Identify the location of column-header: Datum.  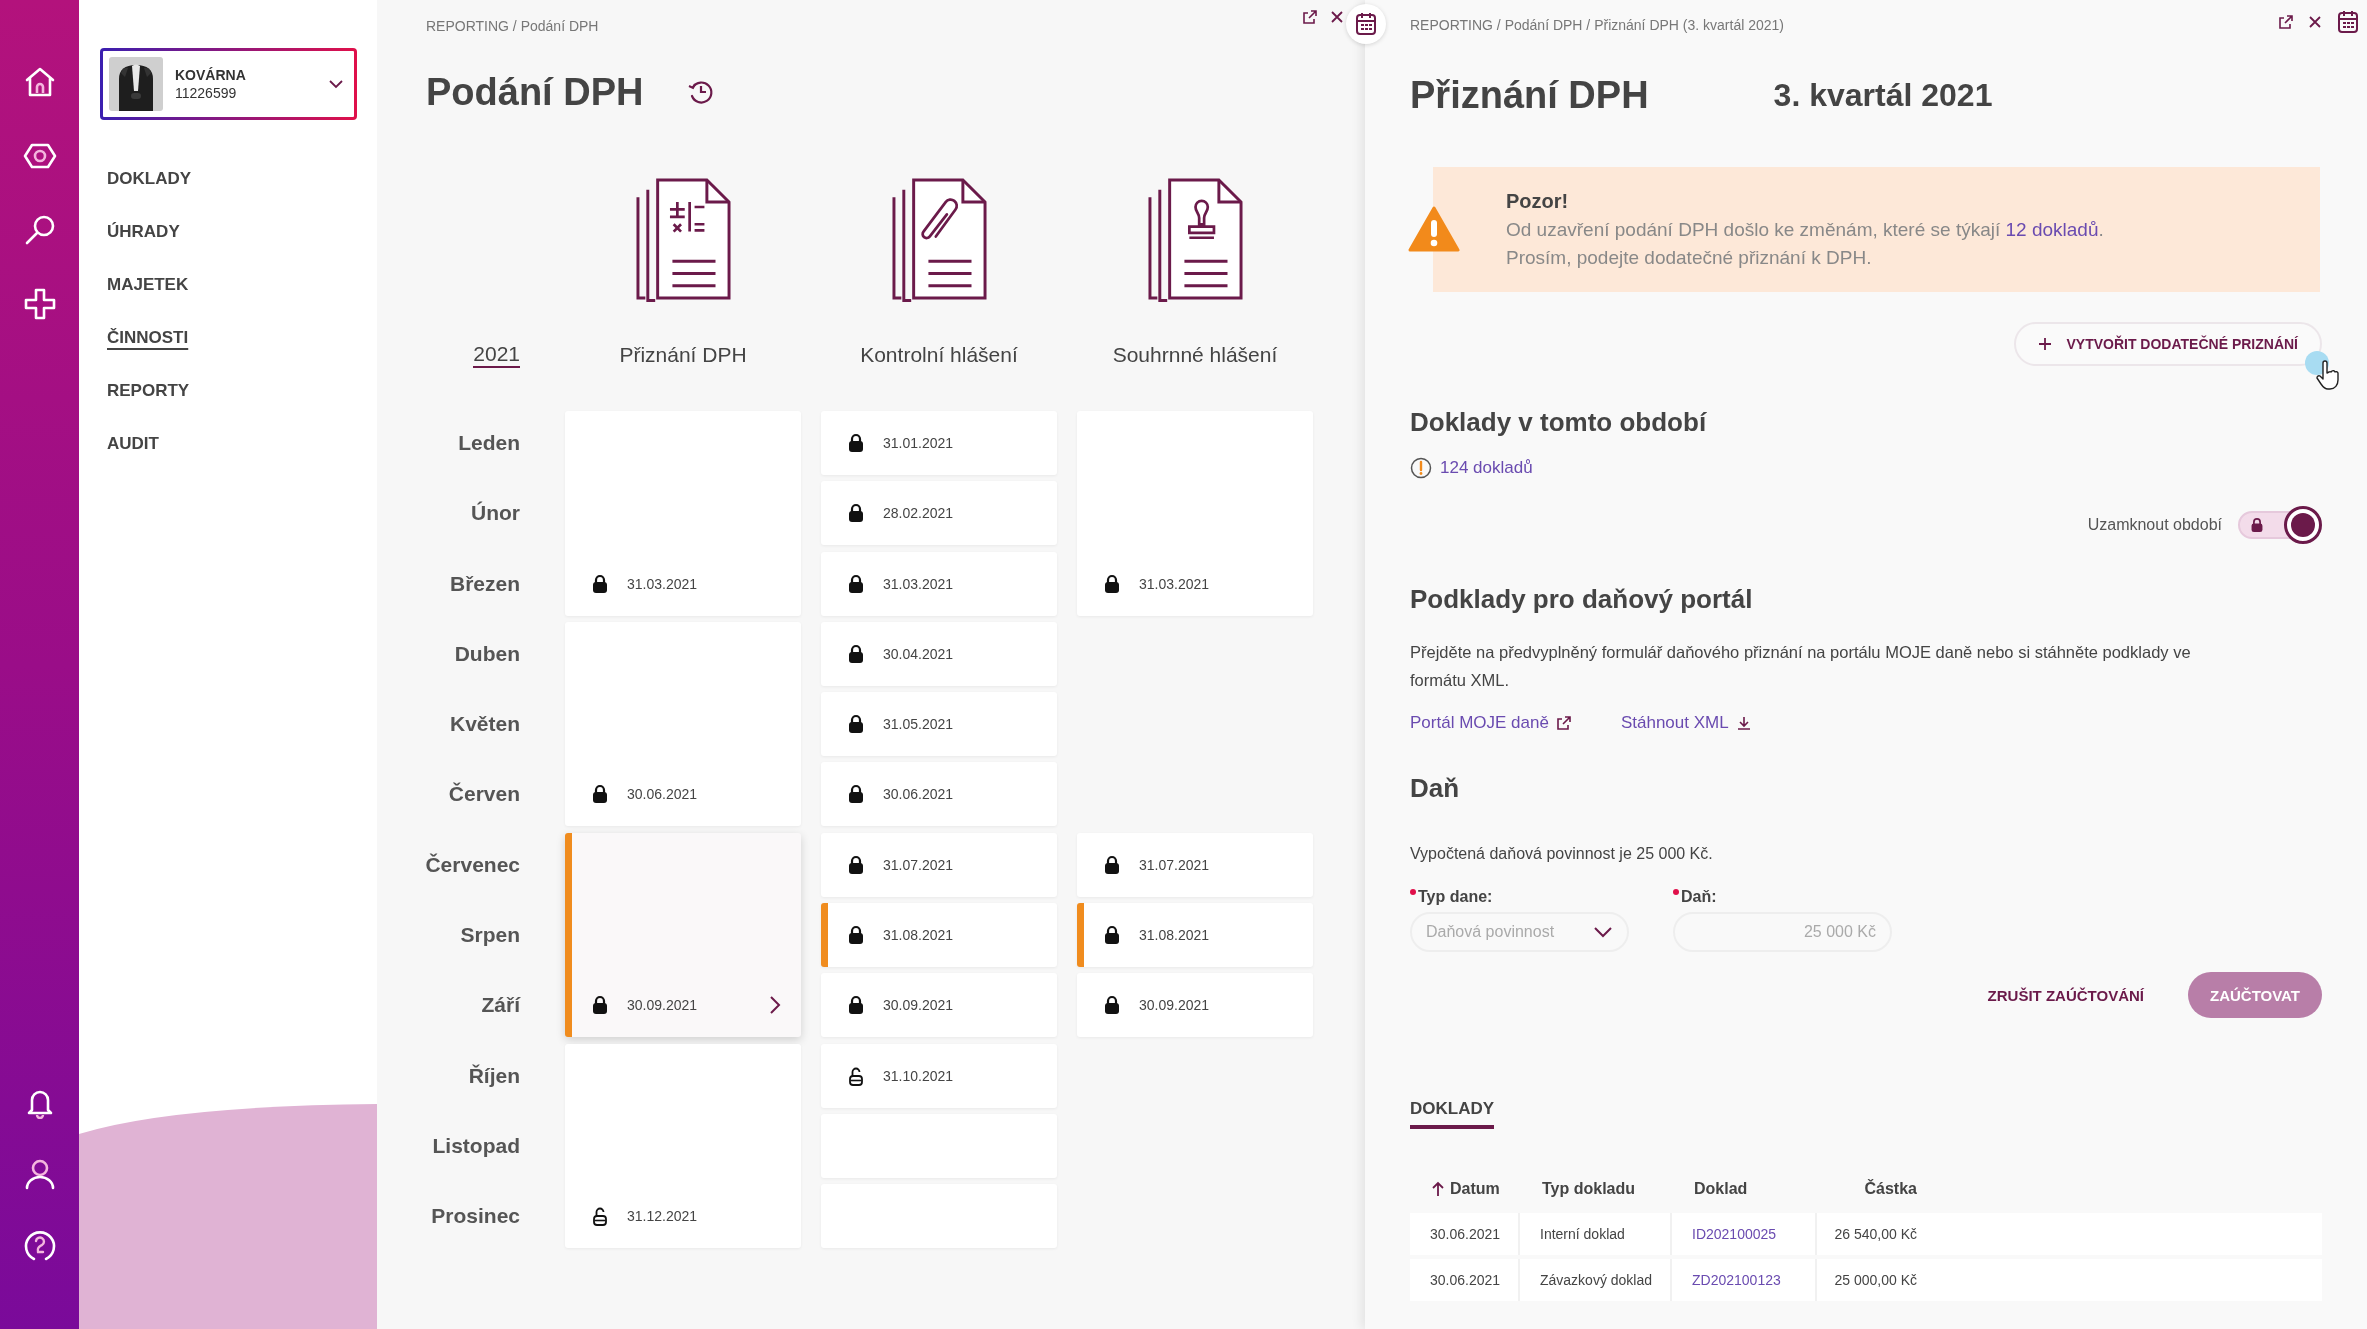
(1475, 1189).